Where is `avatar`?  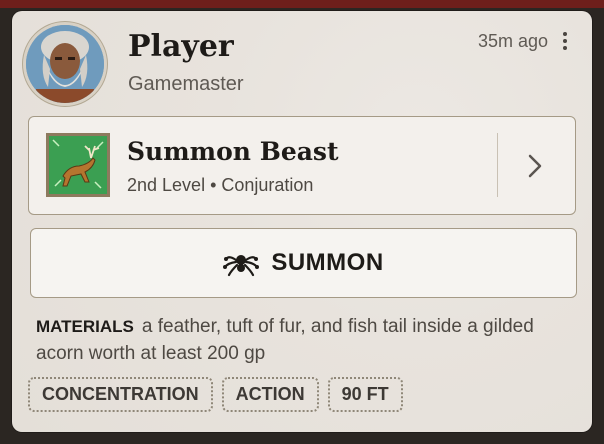 avatar is located at coordinates (65, 64).